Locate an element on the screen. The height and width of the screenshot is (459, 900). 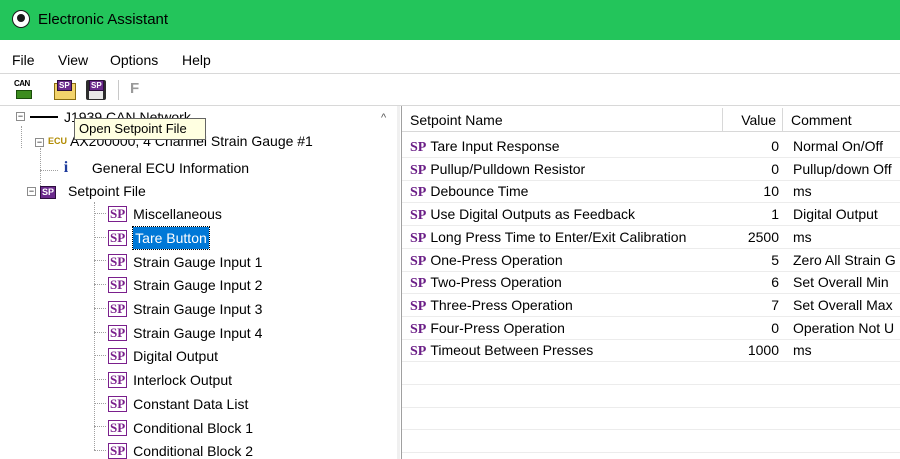
setpoint-comment-cell: Set Overall Min is located at coordinates (841, 282).